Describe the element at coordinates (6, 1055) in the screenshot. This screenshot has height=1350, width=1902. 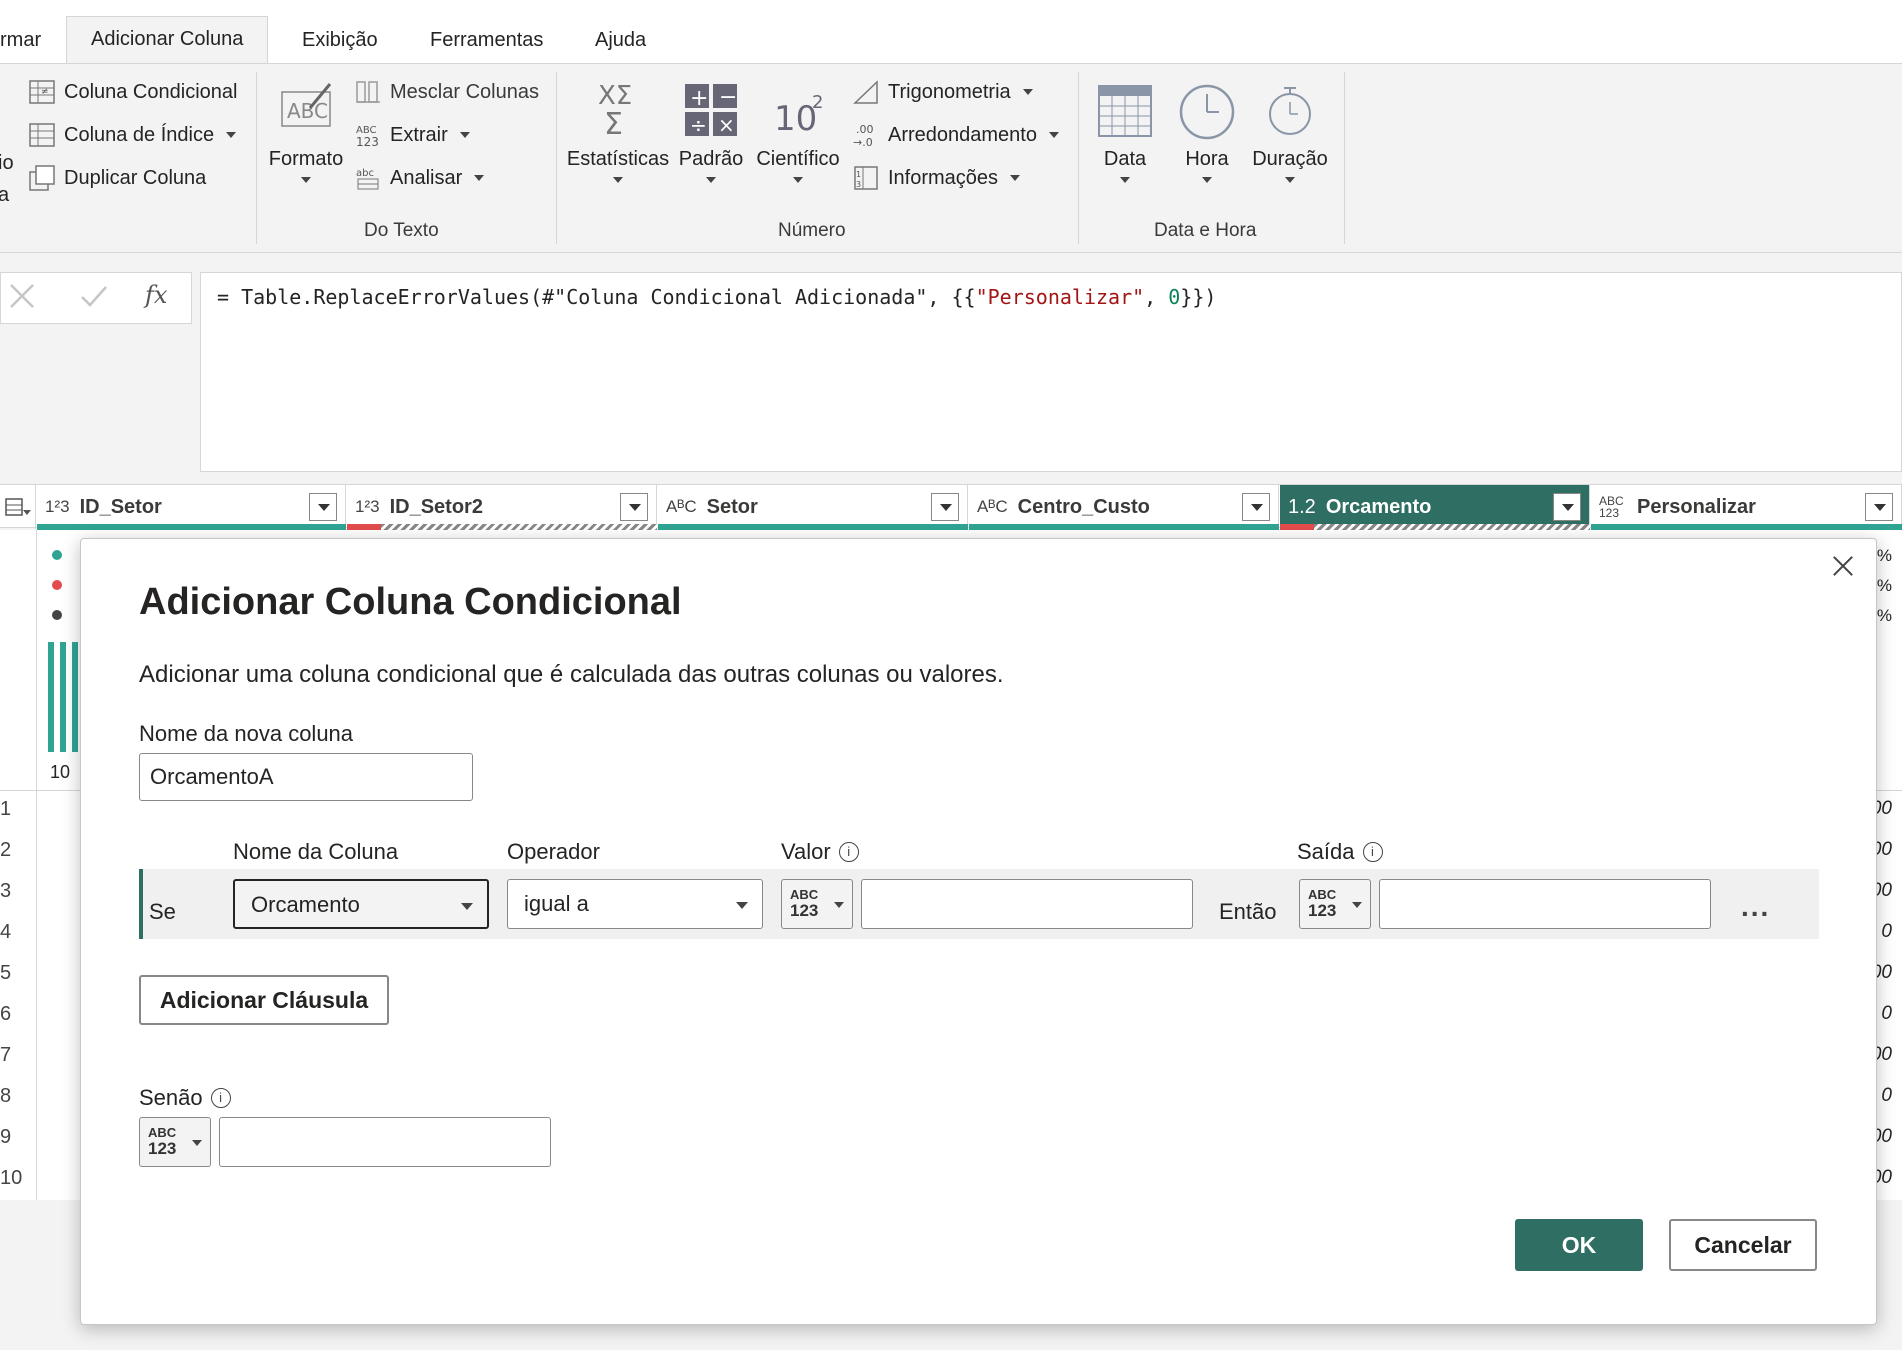
I see `row-number: 7` at that location.